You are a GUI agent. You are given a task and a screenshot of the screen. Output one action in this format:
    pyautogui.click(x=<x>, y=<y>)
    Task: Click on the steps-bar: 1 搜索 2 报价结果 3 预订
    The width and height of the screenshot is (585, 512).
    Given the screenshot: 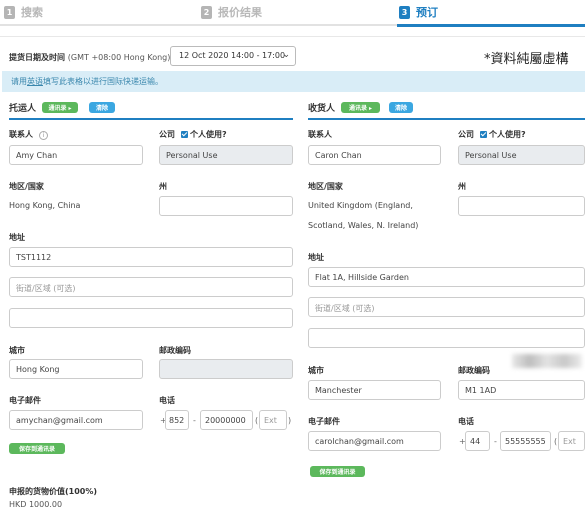 What is the action you would take?
    pyautogui.click(x=292, y=15)
    